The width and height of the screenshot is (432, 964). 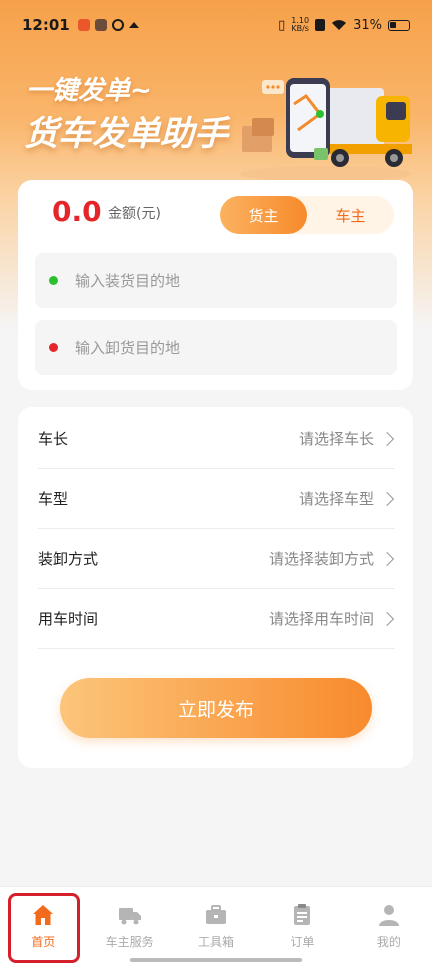 What do you see at coordinates (216, 619) in the screenshot?
I see `option-row-use-time: 用车时间 请选择用车时间` at bounding box center [216, 619].